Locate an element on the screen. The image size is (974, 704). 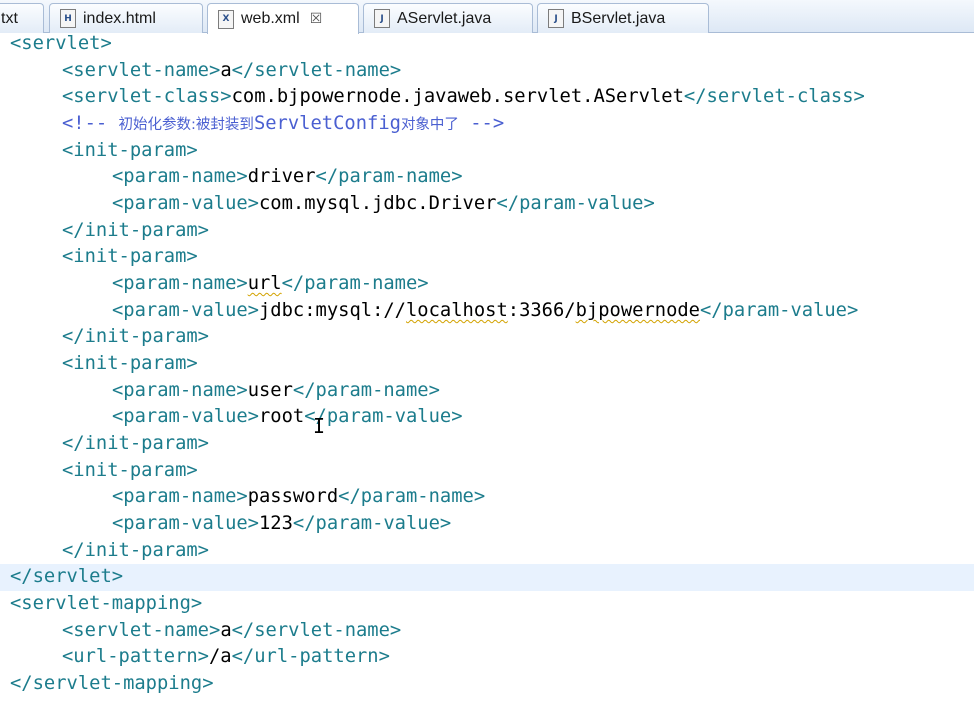
code-line-9: <init-param> is located at coordinates (130, 256).